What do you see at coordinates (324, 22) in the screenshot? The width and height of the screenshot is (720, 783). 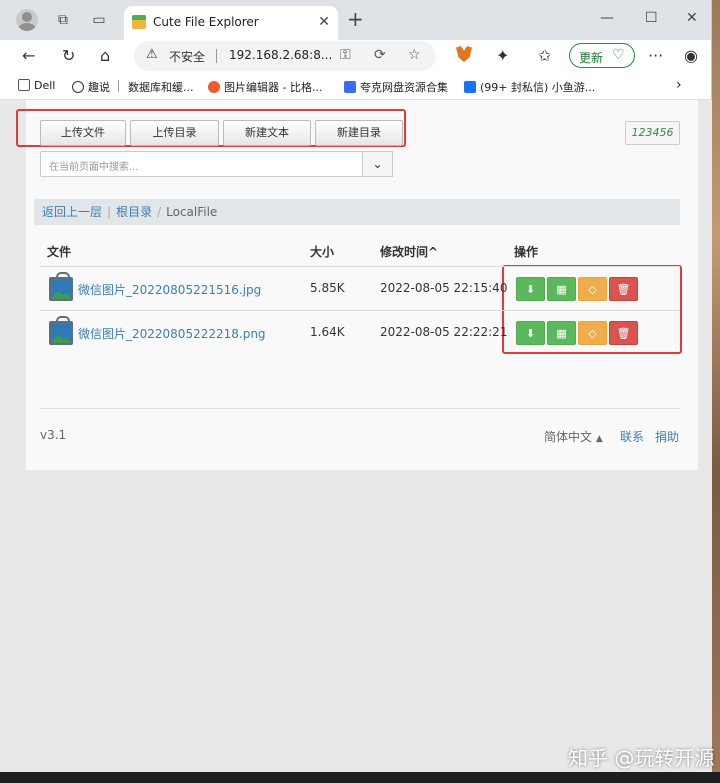 I see `close-tab-icon: ✕` at bounding box center [324, 22].